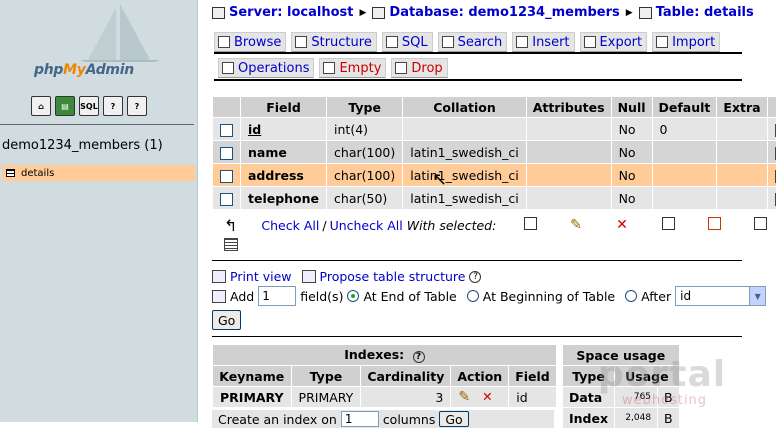 Image resolution: width=776 pixels, height=429 pixels. I want to click on breadcrumb-server: Server: localhost, so click(291, 12).